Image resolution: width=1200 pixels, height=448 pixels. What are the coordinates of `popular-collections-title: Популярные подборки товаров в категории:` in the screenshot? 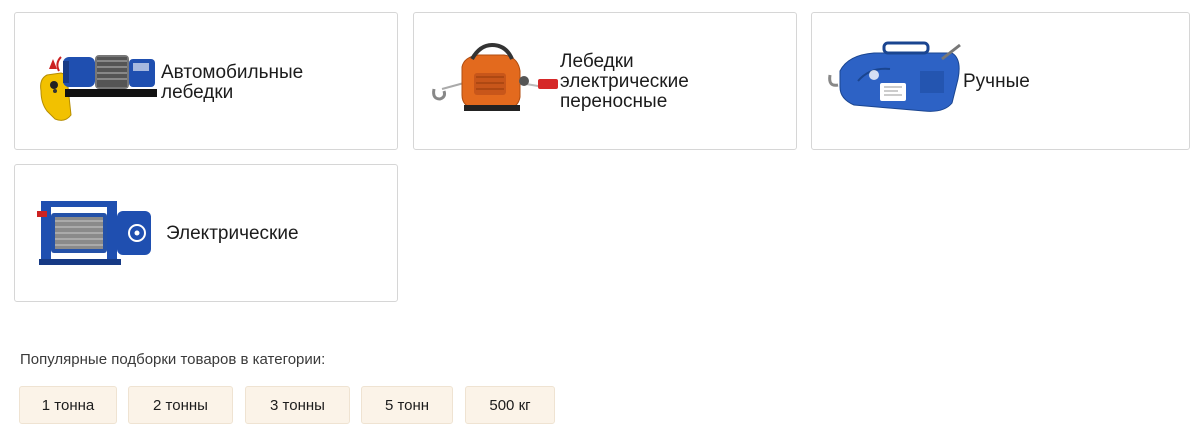 It's located at (173, 359).